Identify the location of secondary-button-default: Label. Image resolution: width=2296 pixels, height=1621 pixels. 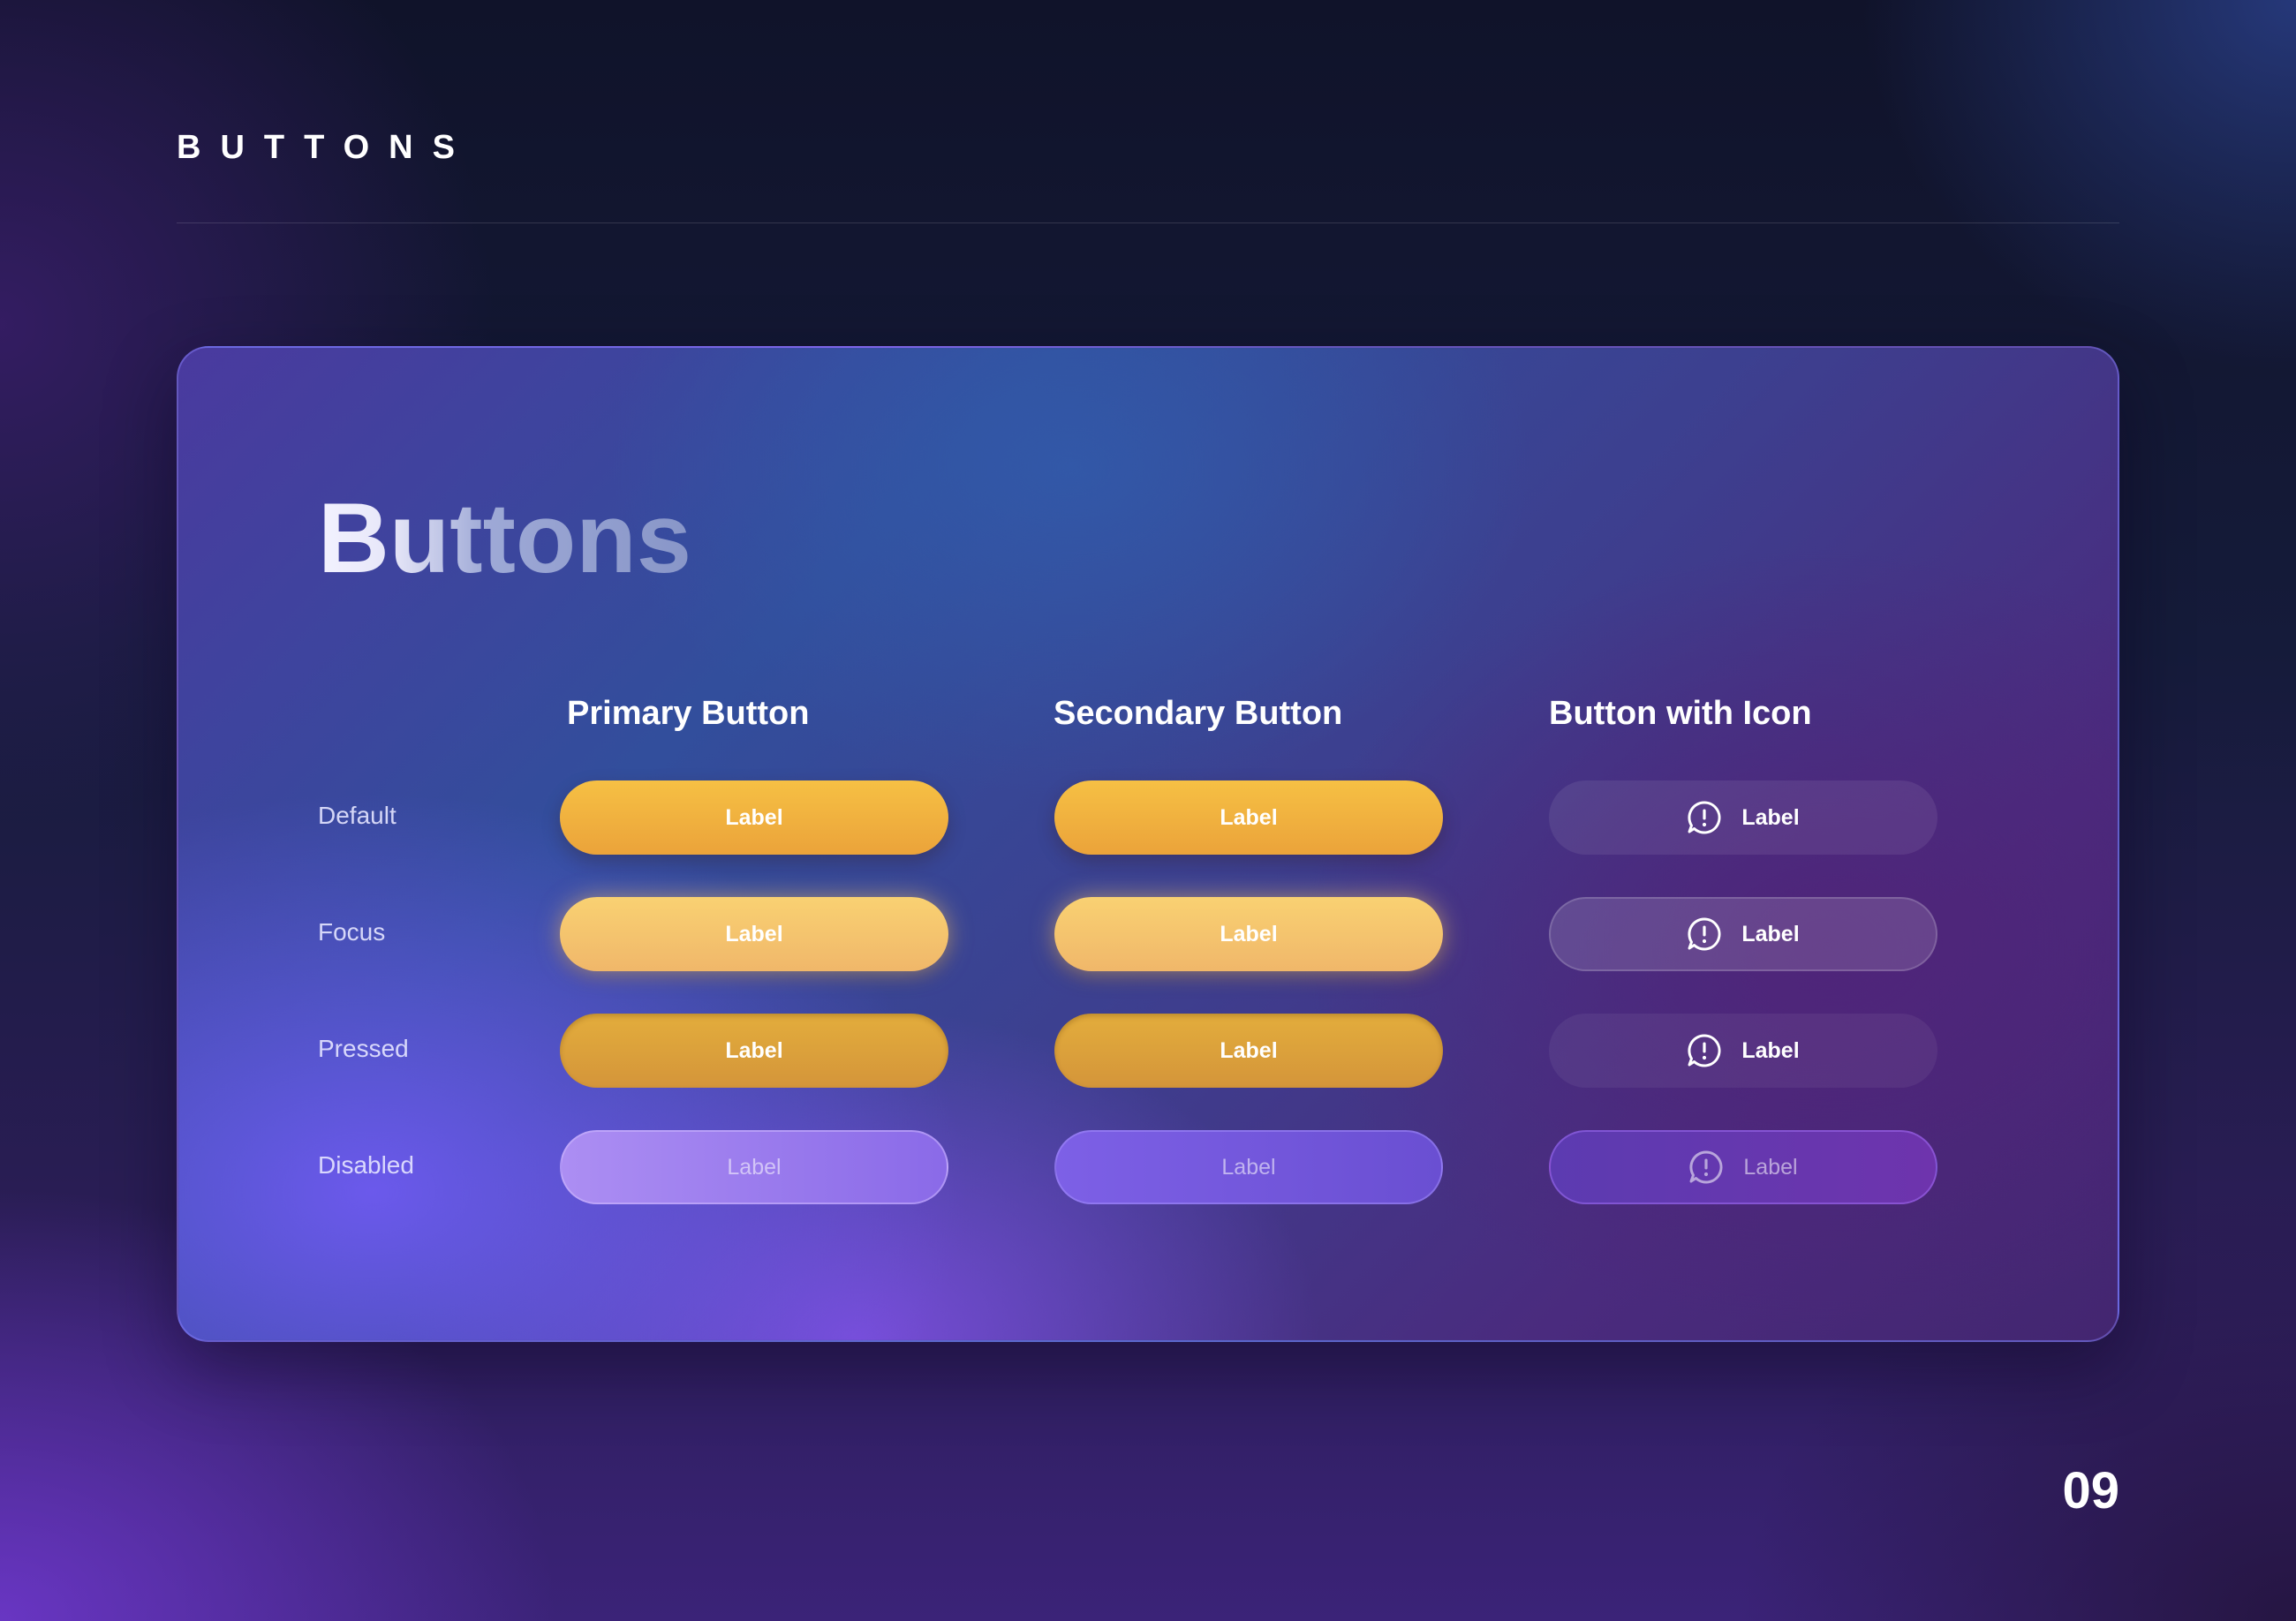
(1248, 817).